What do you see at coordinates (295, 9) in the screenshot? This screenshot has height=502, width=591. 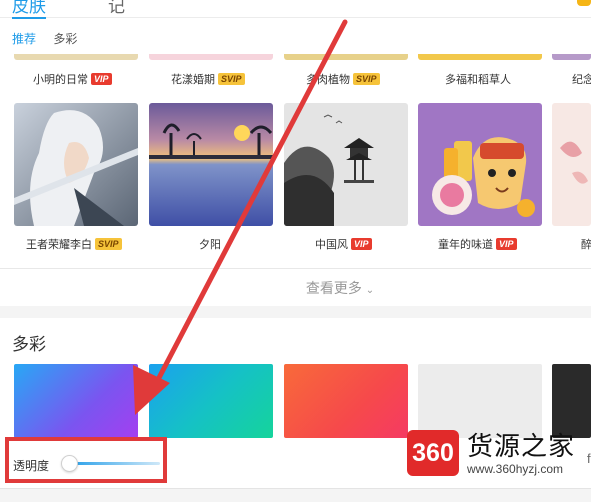 I see `header-bar: 皮肤 记` at bounding box center [295, 9].